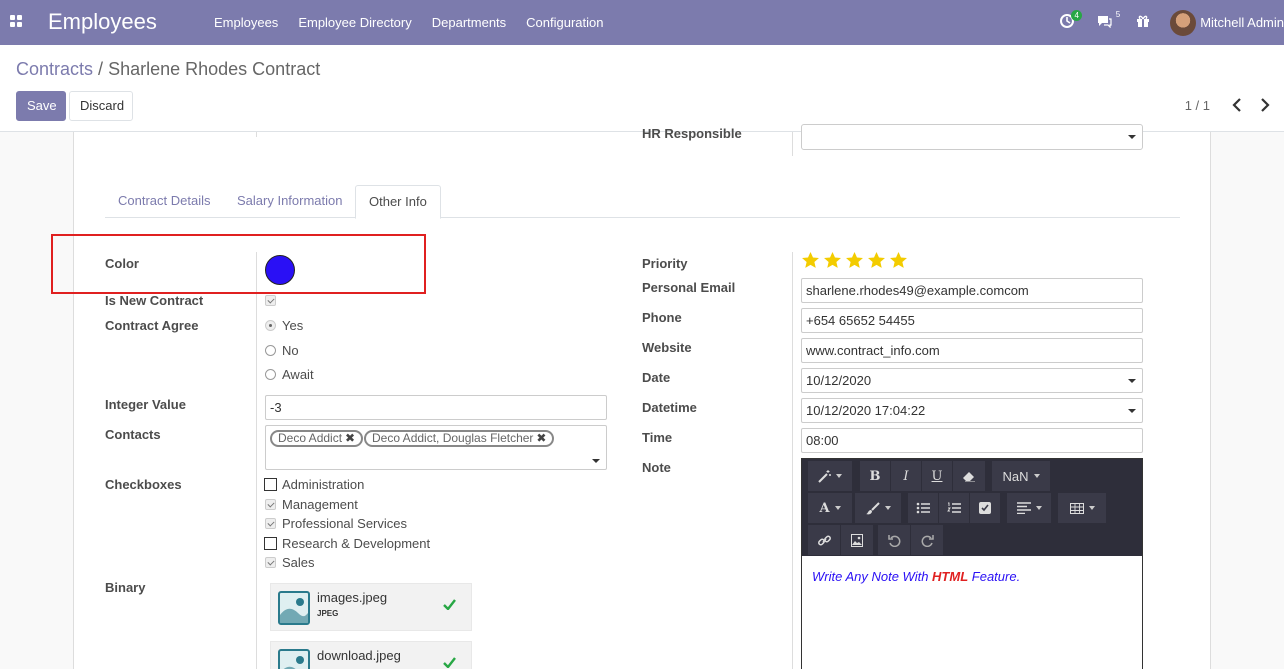  I want to click on hr-responsible-select, so click(972, 137).